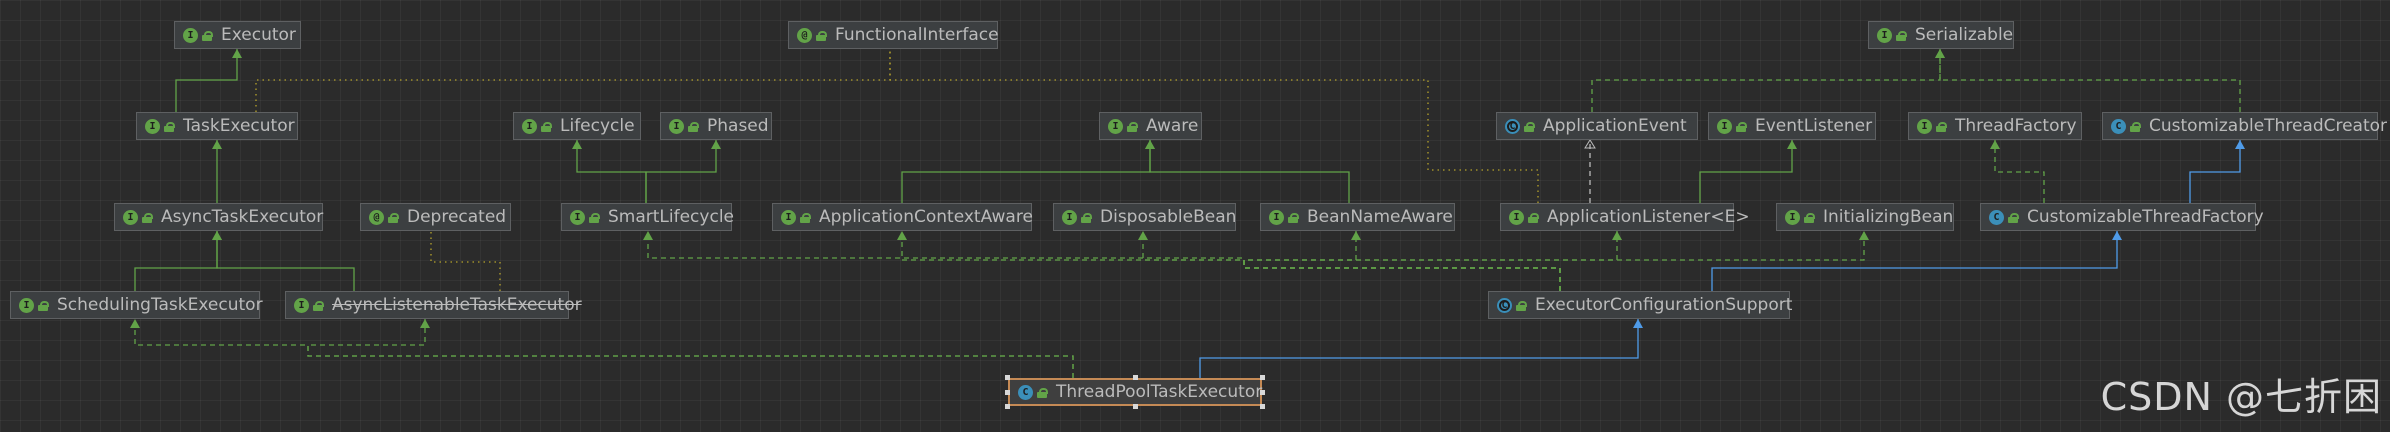 This screenshot has height=432, width=2390. Describe the element at coordinates (1380, 217) in the screenshot. I see `node-label: BeanNameAware` at that location.